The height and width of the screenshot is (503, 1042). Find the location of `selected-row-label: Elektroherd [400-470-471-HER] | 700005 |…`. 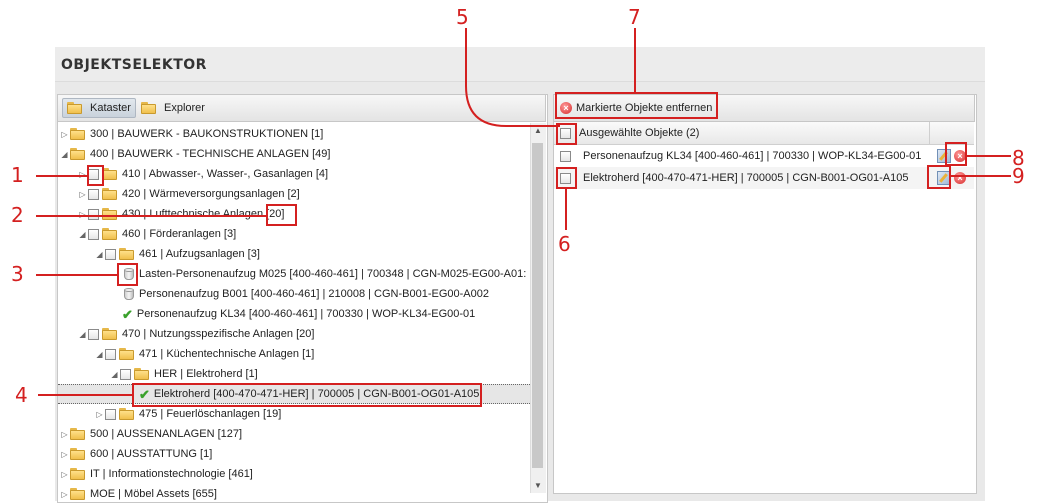

selected-row-label: Elektroherd [400-470-471-HER] | 700005 |… is located at coordinates (746, 178).